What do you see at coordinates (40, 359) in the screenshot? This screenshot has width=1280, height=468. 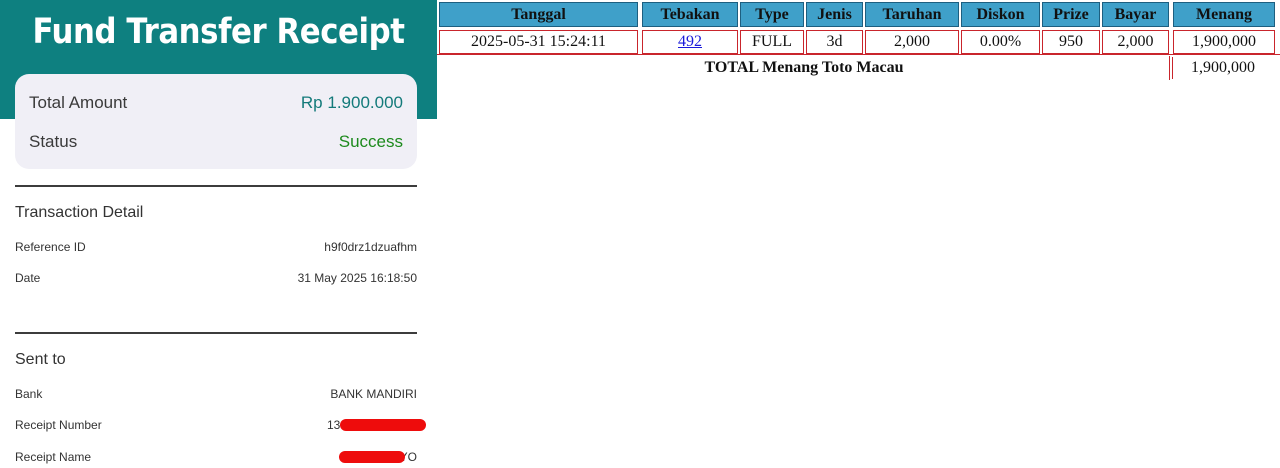 I see `sent-to-title: Sent to` at bounding box center [40, 359].